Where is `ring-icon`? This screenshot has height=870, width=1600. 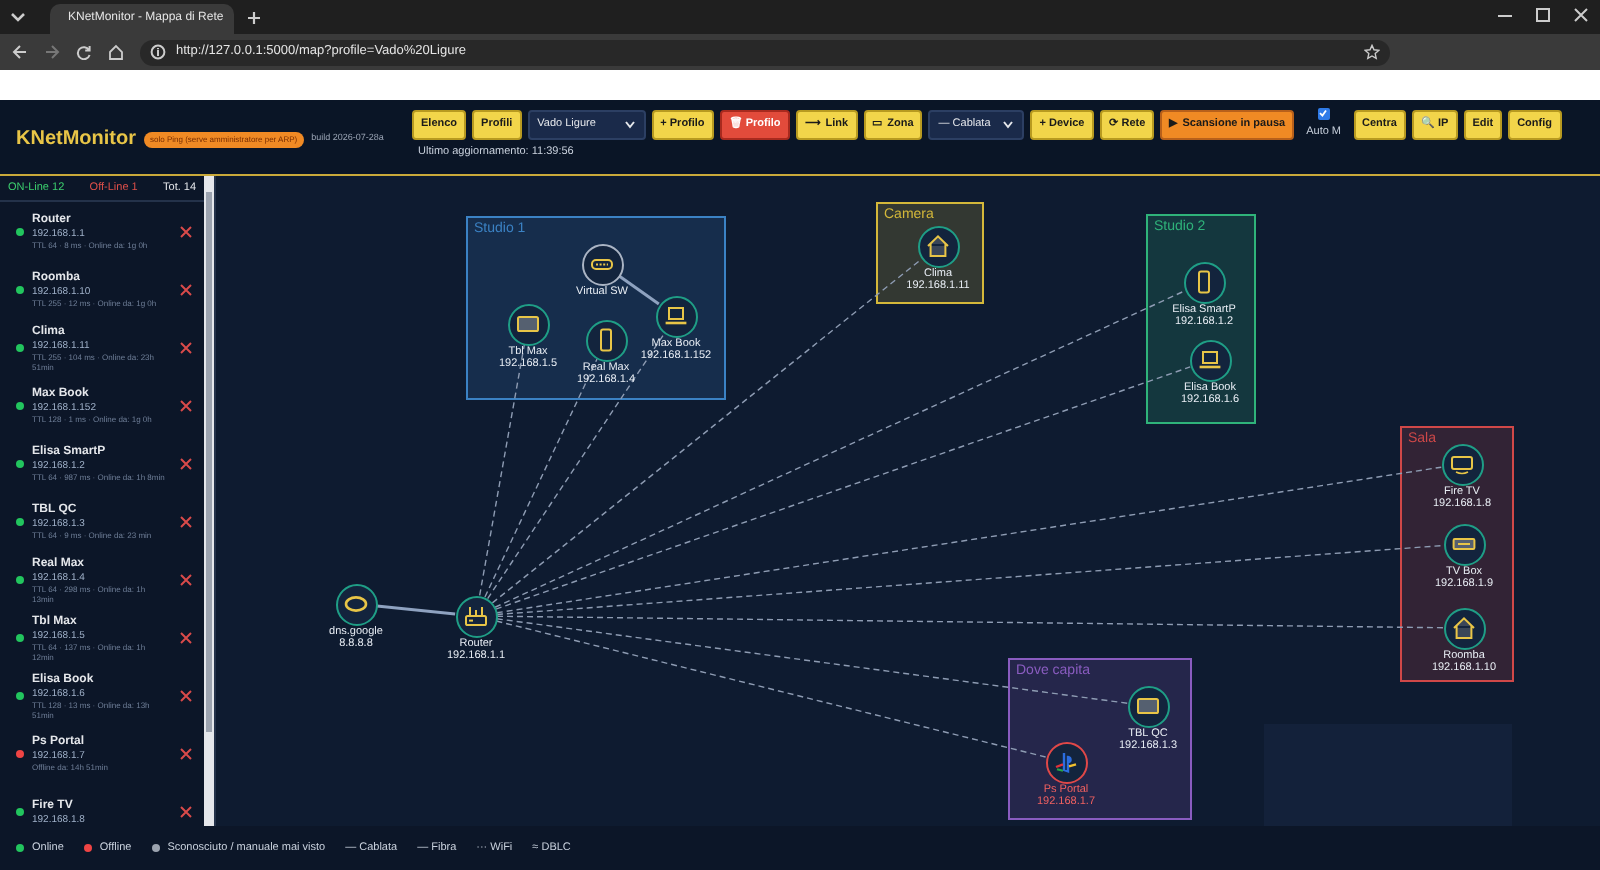
ring-icon is located at coordinates (356, 604).